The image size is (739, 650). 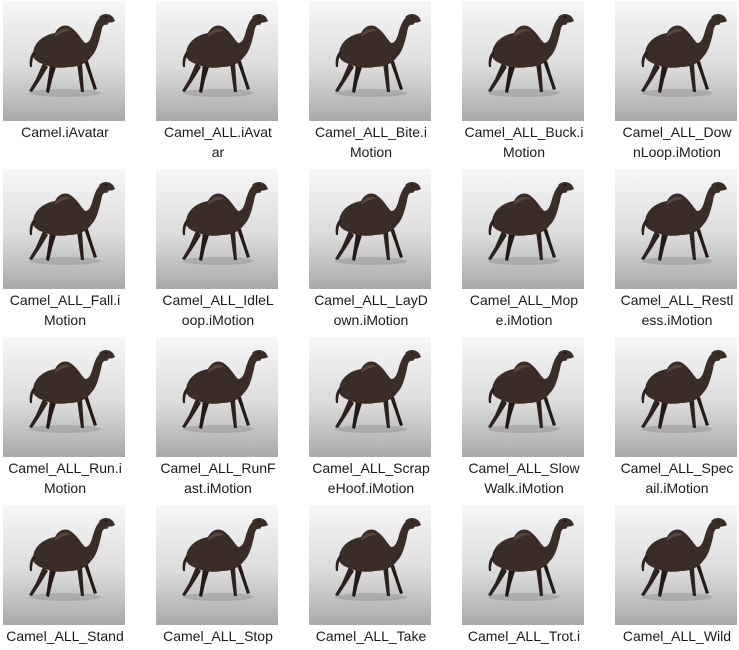 What do you see at coordinates (218, 488) in the screenshot?
I see `file-name-line: ast.iMotion` at bounding box center [218, 488].